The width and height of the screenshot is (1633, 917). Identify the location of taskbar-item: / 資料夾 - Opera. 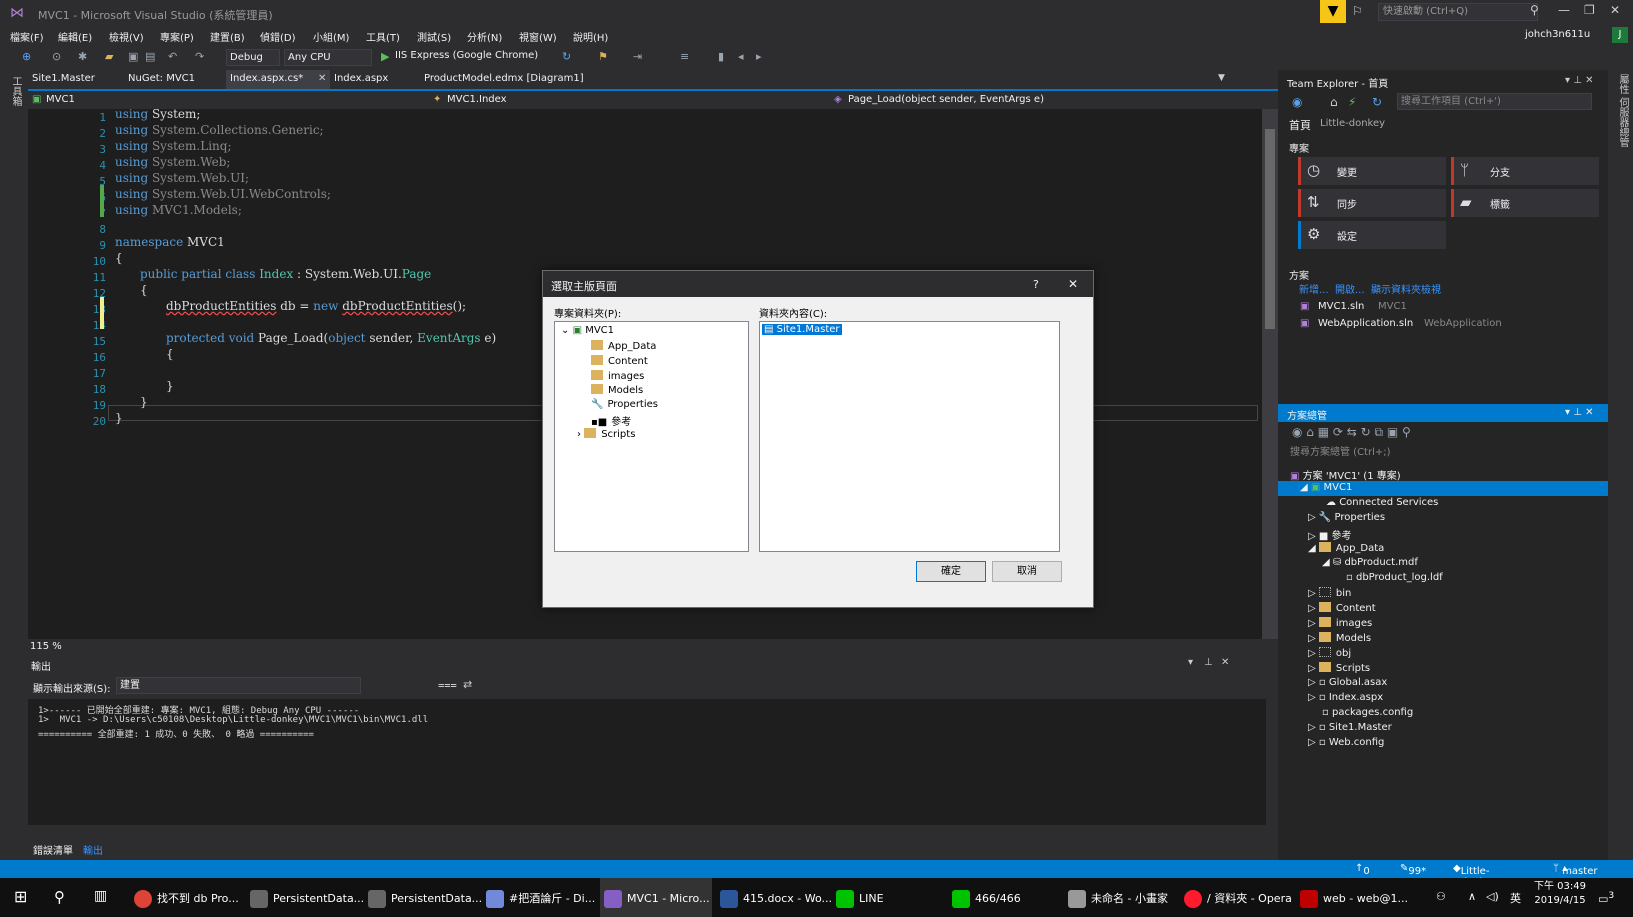
(1238, 897).